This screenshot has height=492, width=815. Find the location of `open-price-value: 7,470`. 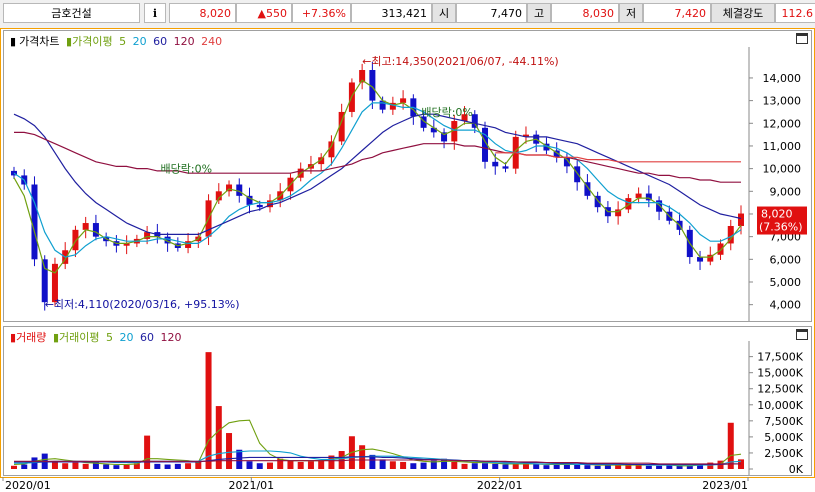

open-price-value: 7,470 is located at coordinates (506, 13).